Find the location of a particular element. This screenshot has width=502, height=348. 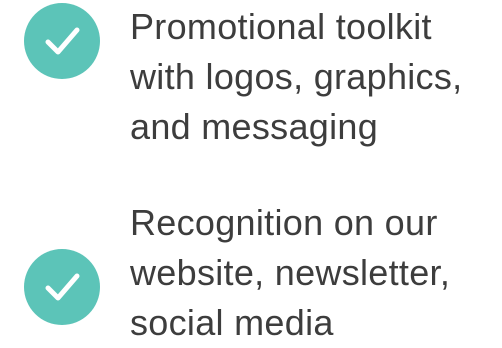

benefit-line: Recognition on our is located at coordinates (284, 222).